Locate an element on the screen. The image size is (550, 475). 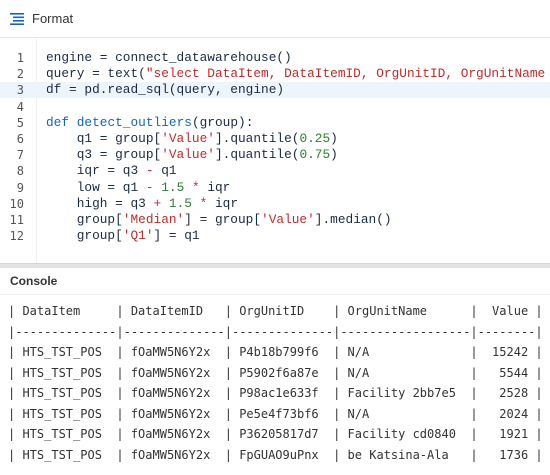
line-number: 7 is located at coordinates (20, 155).